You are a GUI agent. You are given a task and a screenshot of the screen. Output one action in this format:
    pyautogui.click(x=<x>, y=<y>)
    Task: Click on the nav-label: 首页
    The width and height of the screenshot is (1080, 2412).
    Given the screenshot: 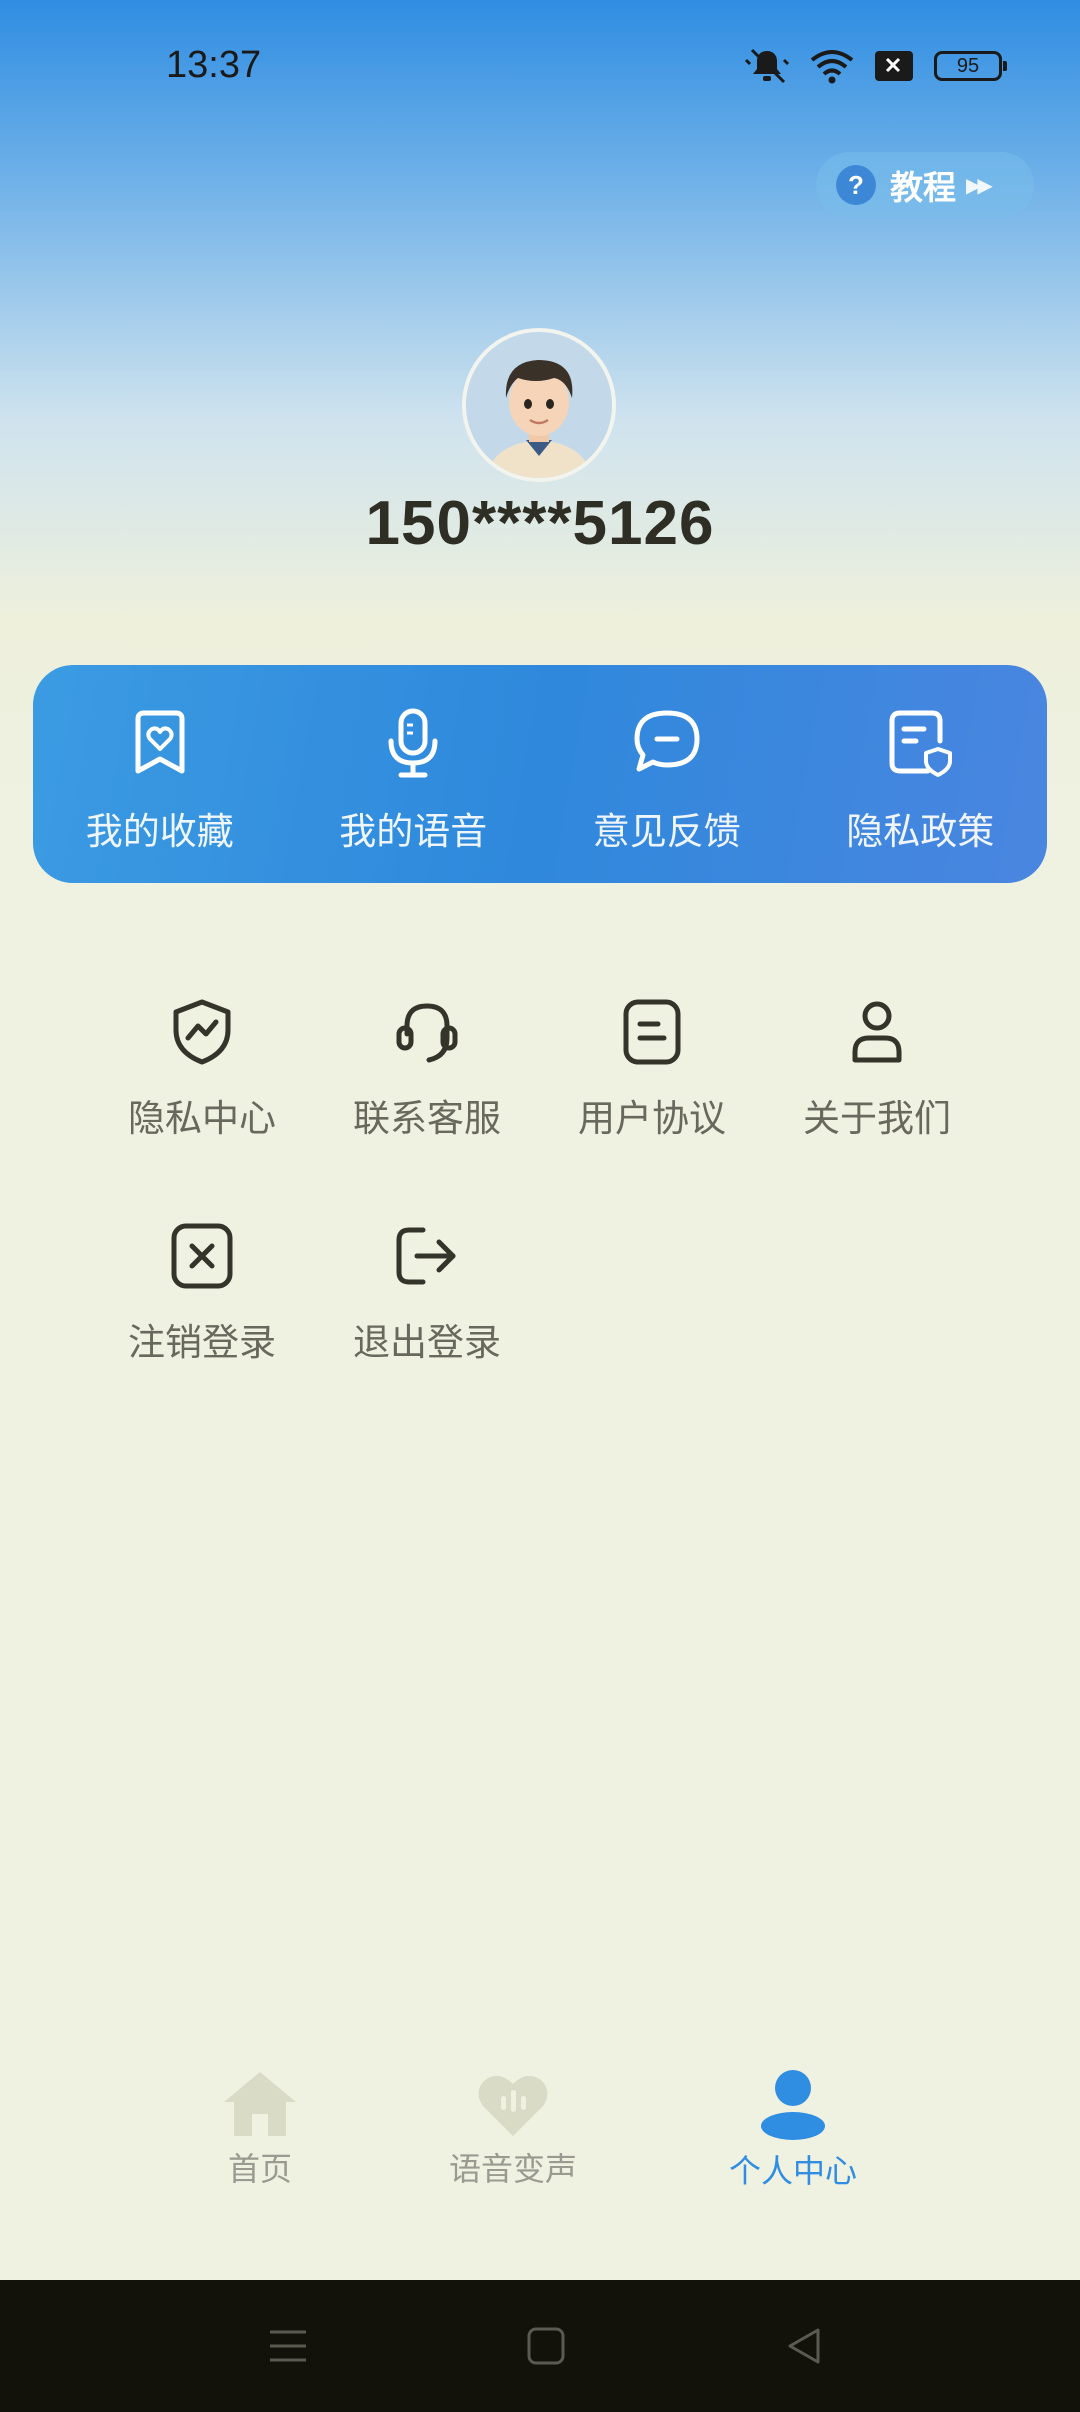 What is the action you would take?
    pyautogui.click(x=259, y=2169)
    